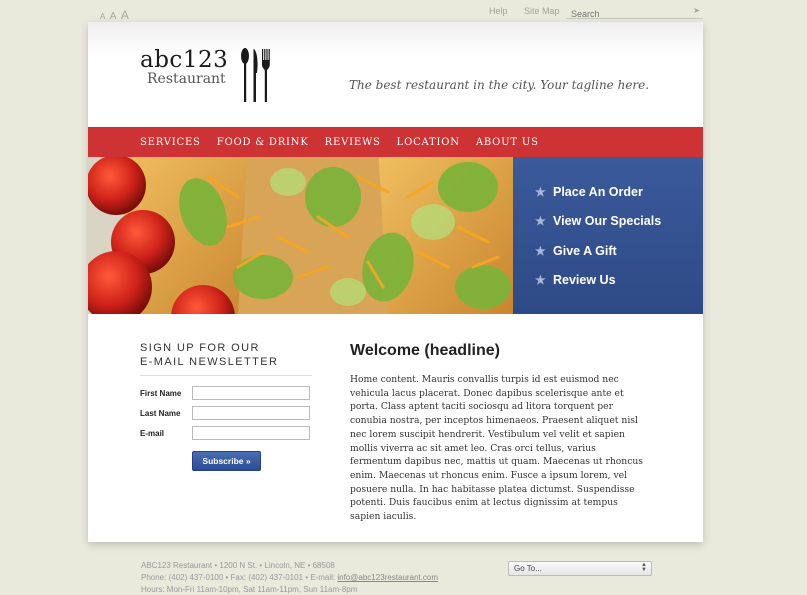 This screenshot has width=807, height=595. I want to click on nav-about-us: About Us, so click(507, 142).